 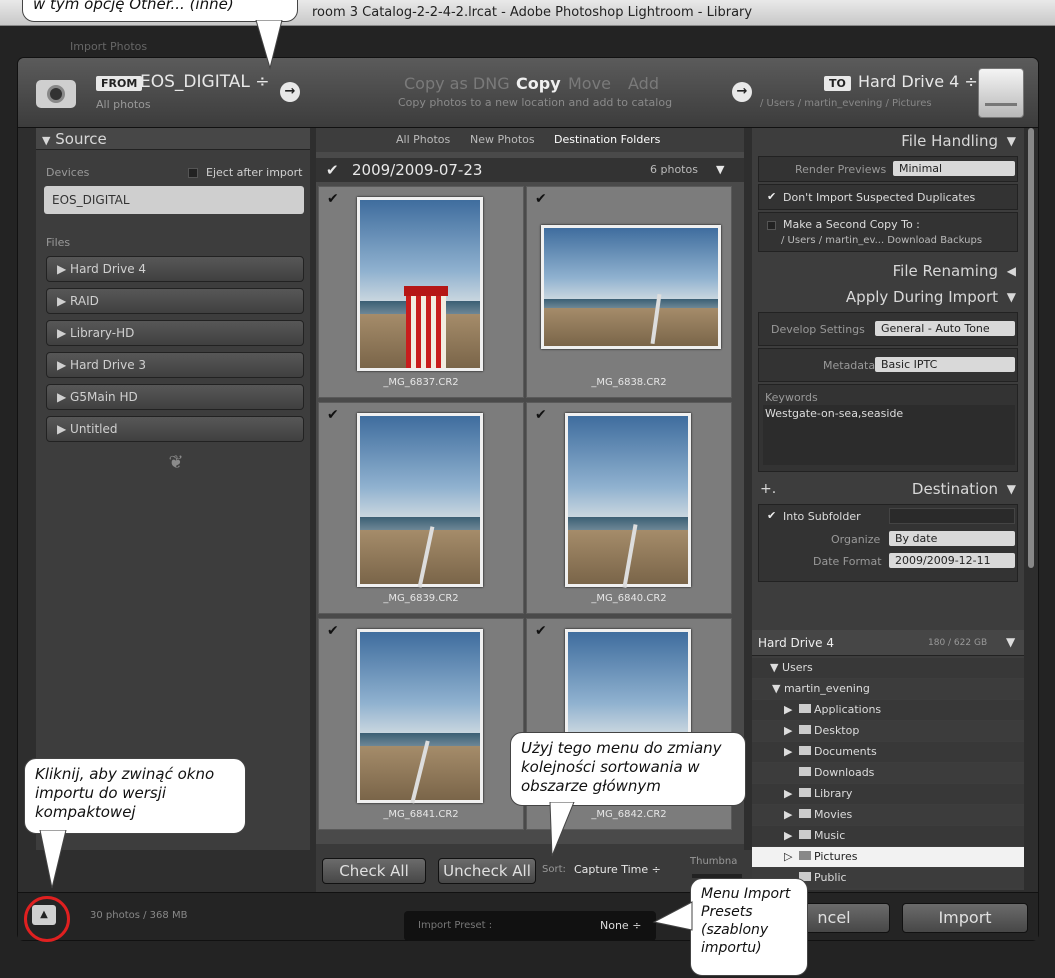 I want to click on volume-label: Hard Drive 4, so click(x=108, y=269).